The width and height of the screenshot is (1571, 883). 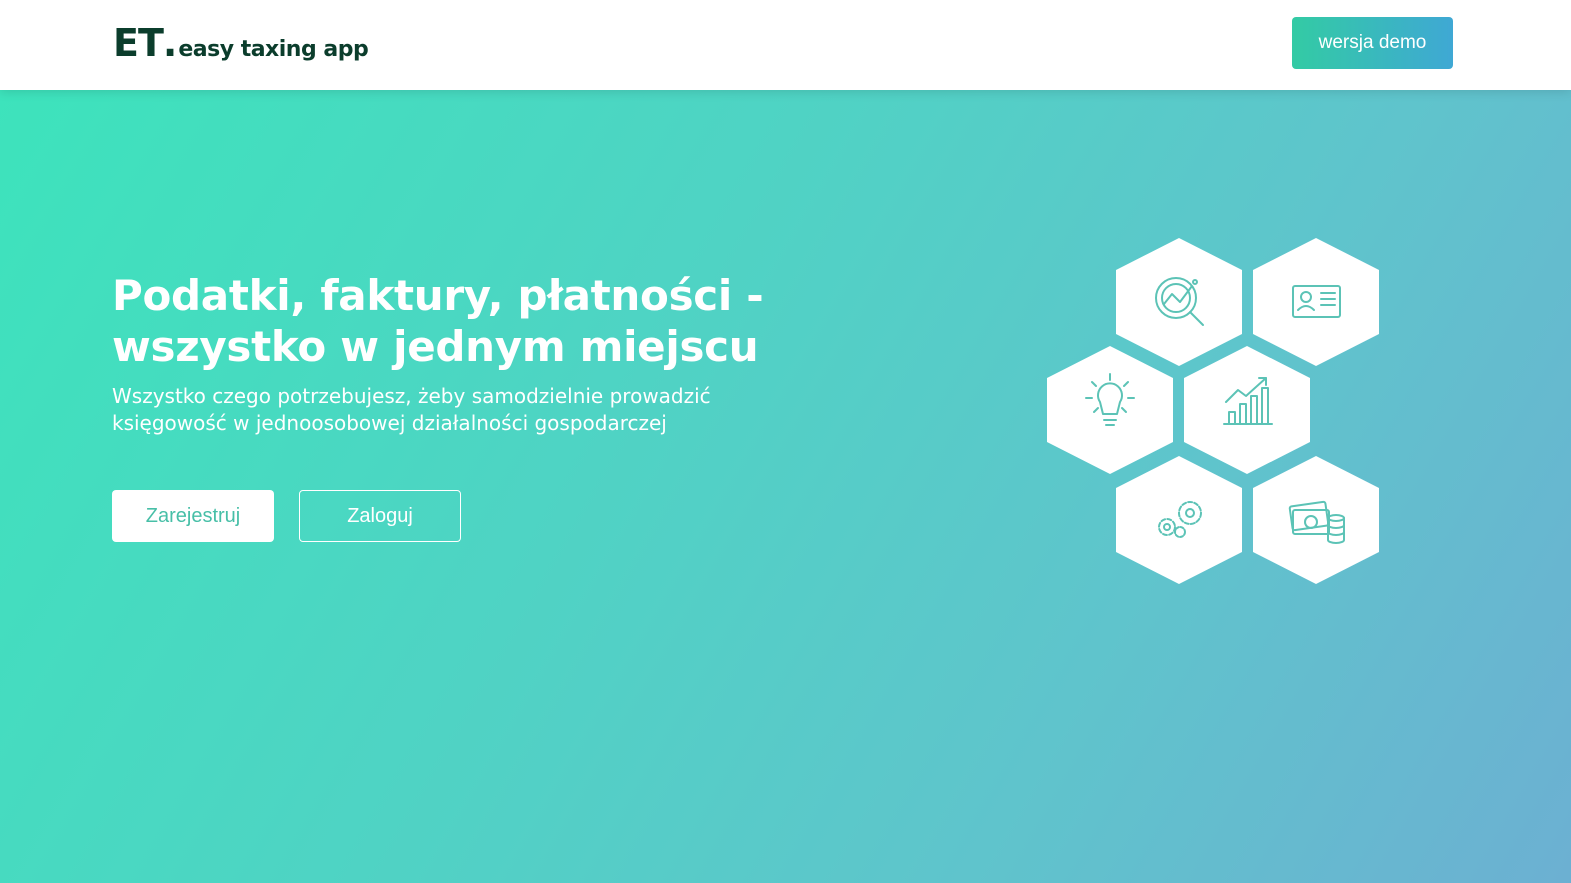 I want to click on login-button: Zaloguj, so click(x=380, y=516).